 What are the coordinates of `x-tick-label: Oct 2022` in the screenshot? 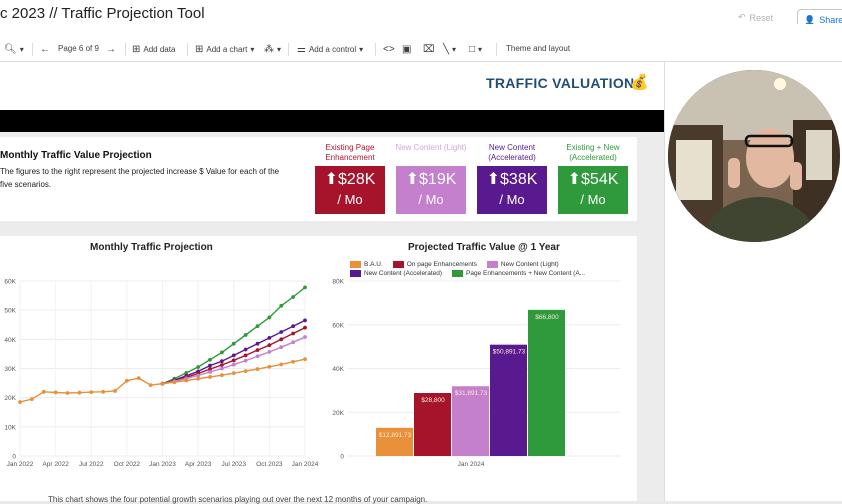 It's located at (127, 464).